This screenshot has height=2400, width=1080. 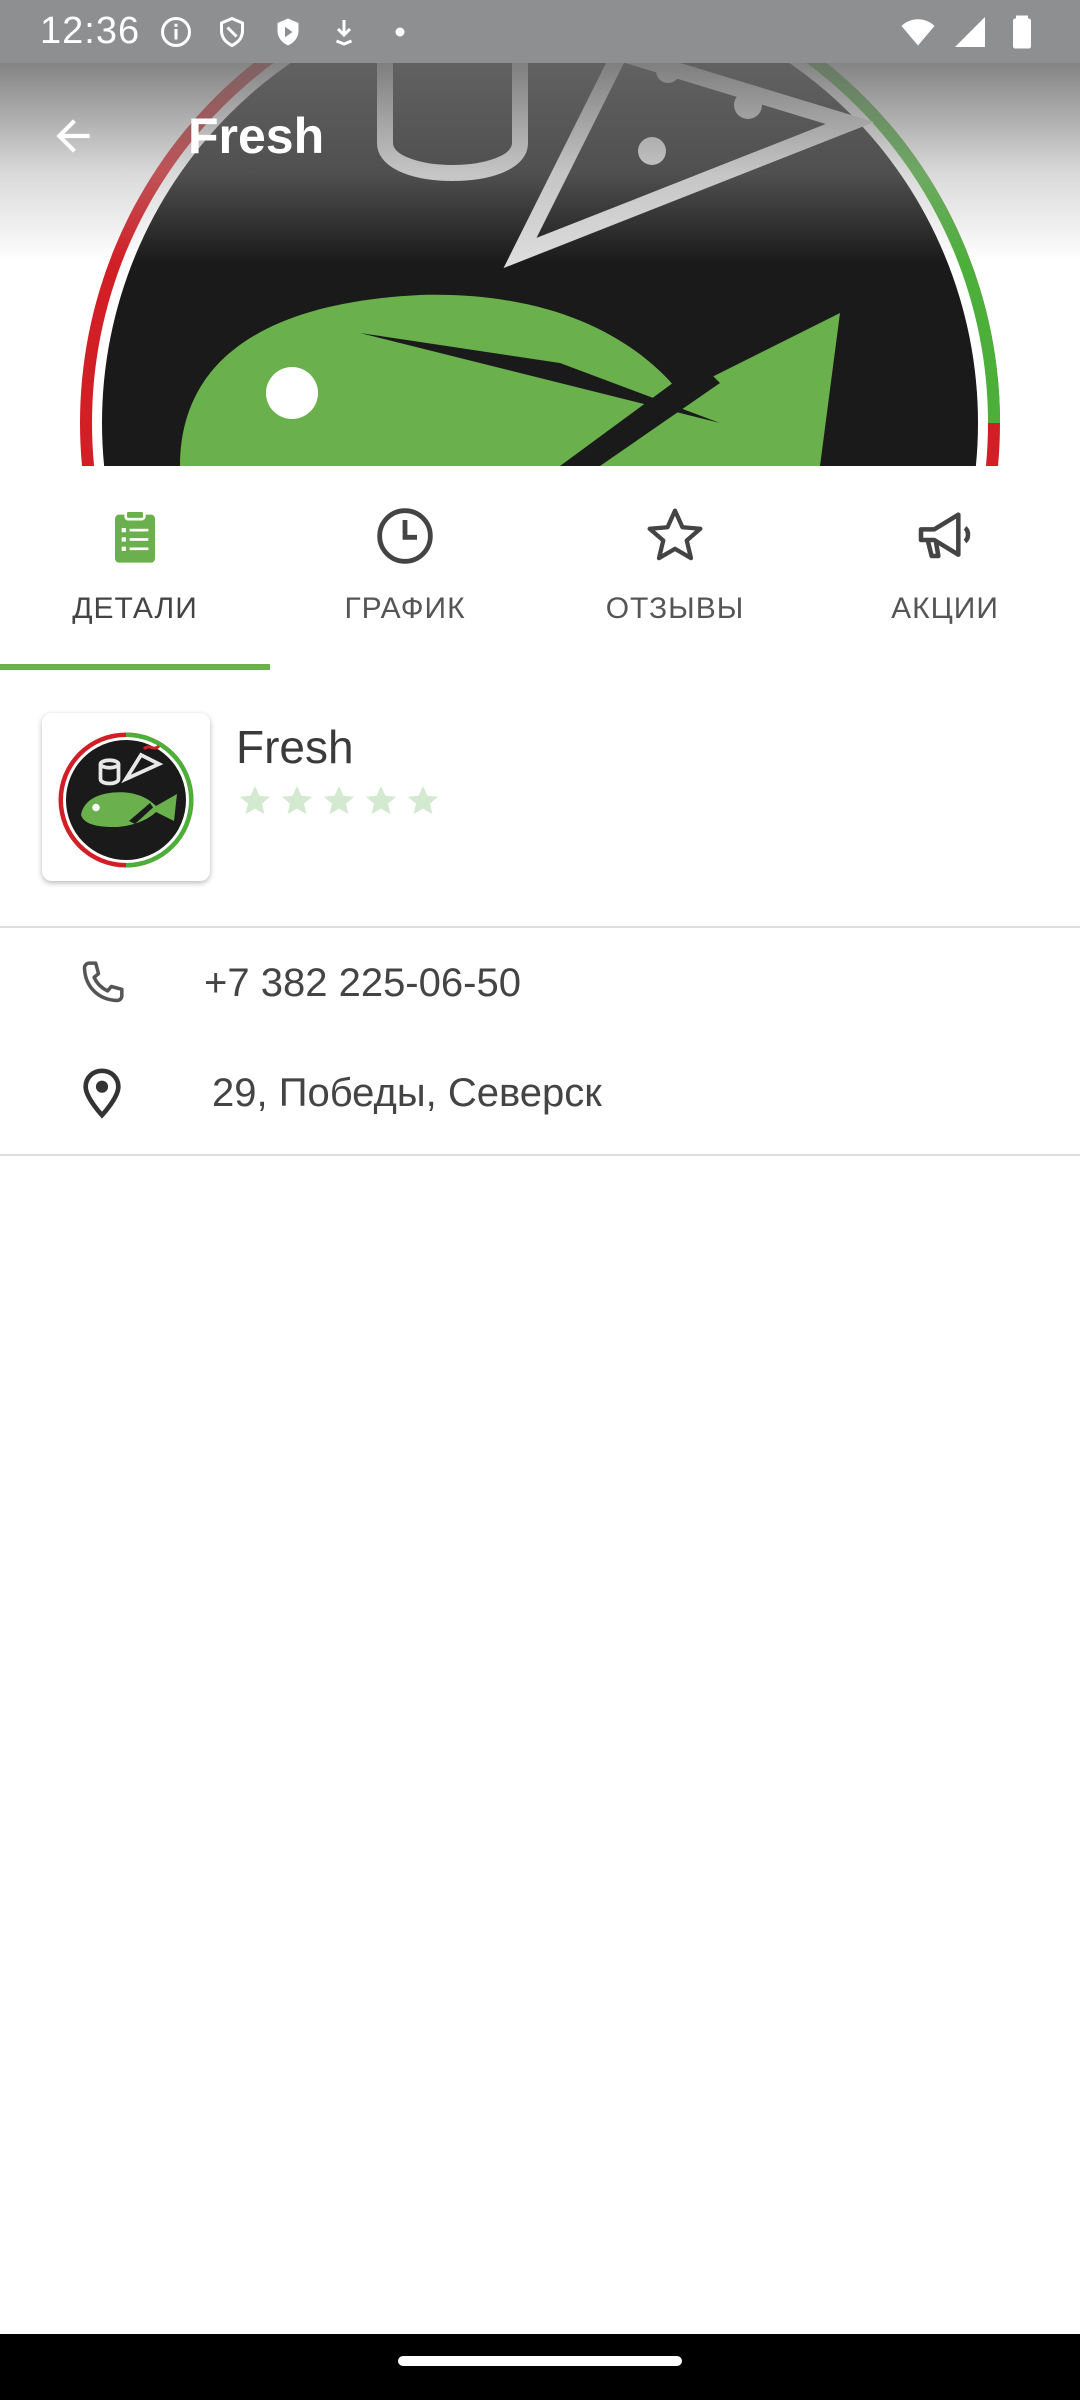 What do you see at coordinates (400, 31) in the screenshot?
I see `dot-icon` at bounding box center [400, 31].